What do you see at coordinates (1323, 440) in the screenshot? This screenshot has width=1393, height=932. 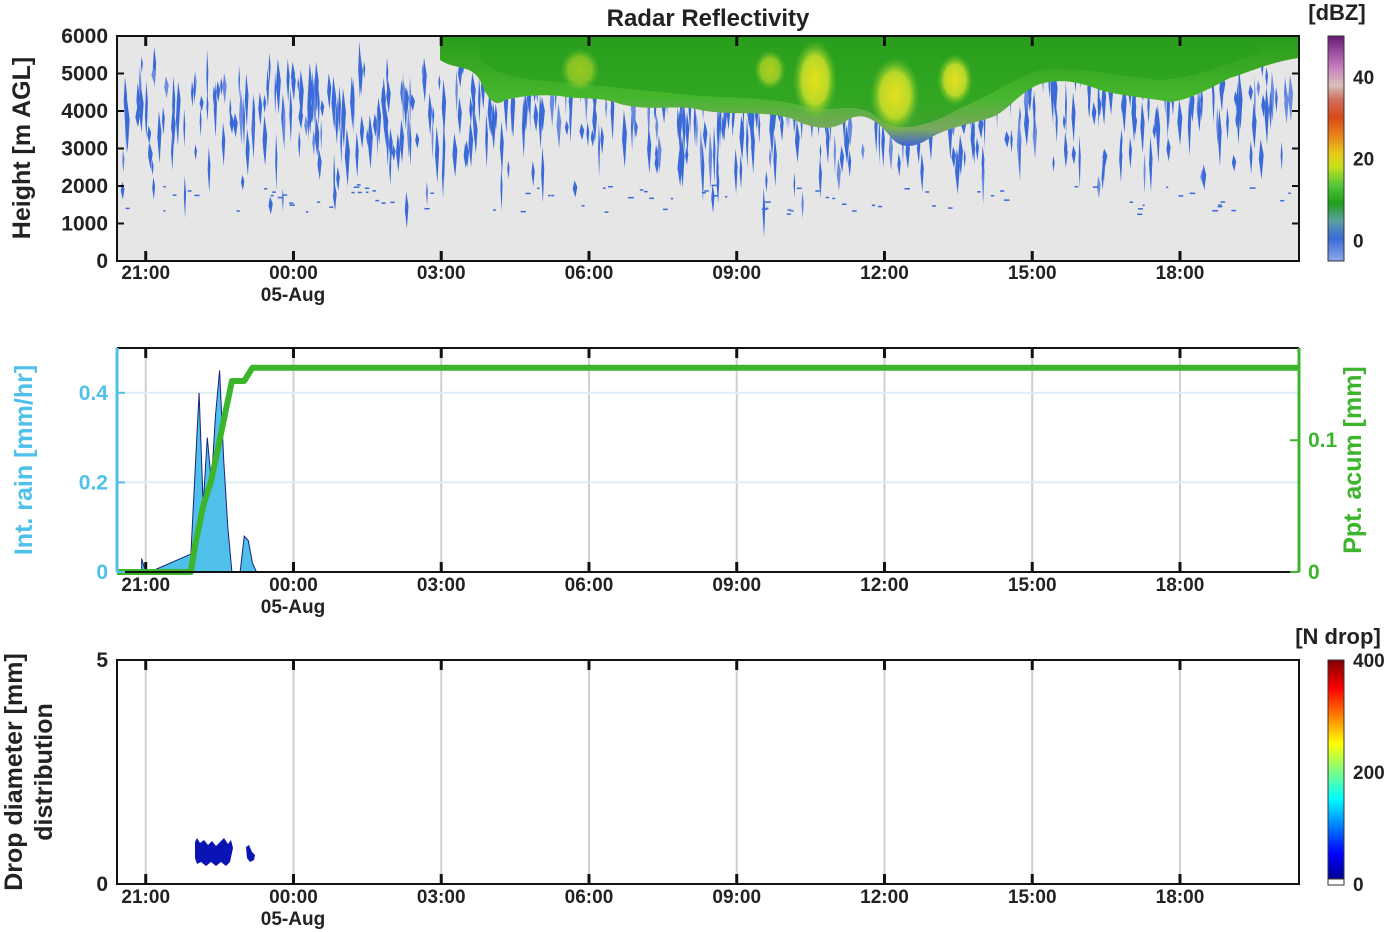 I see `y-tick-label: 0.1` at bounding box center [1323, 440].